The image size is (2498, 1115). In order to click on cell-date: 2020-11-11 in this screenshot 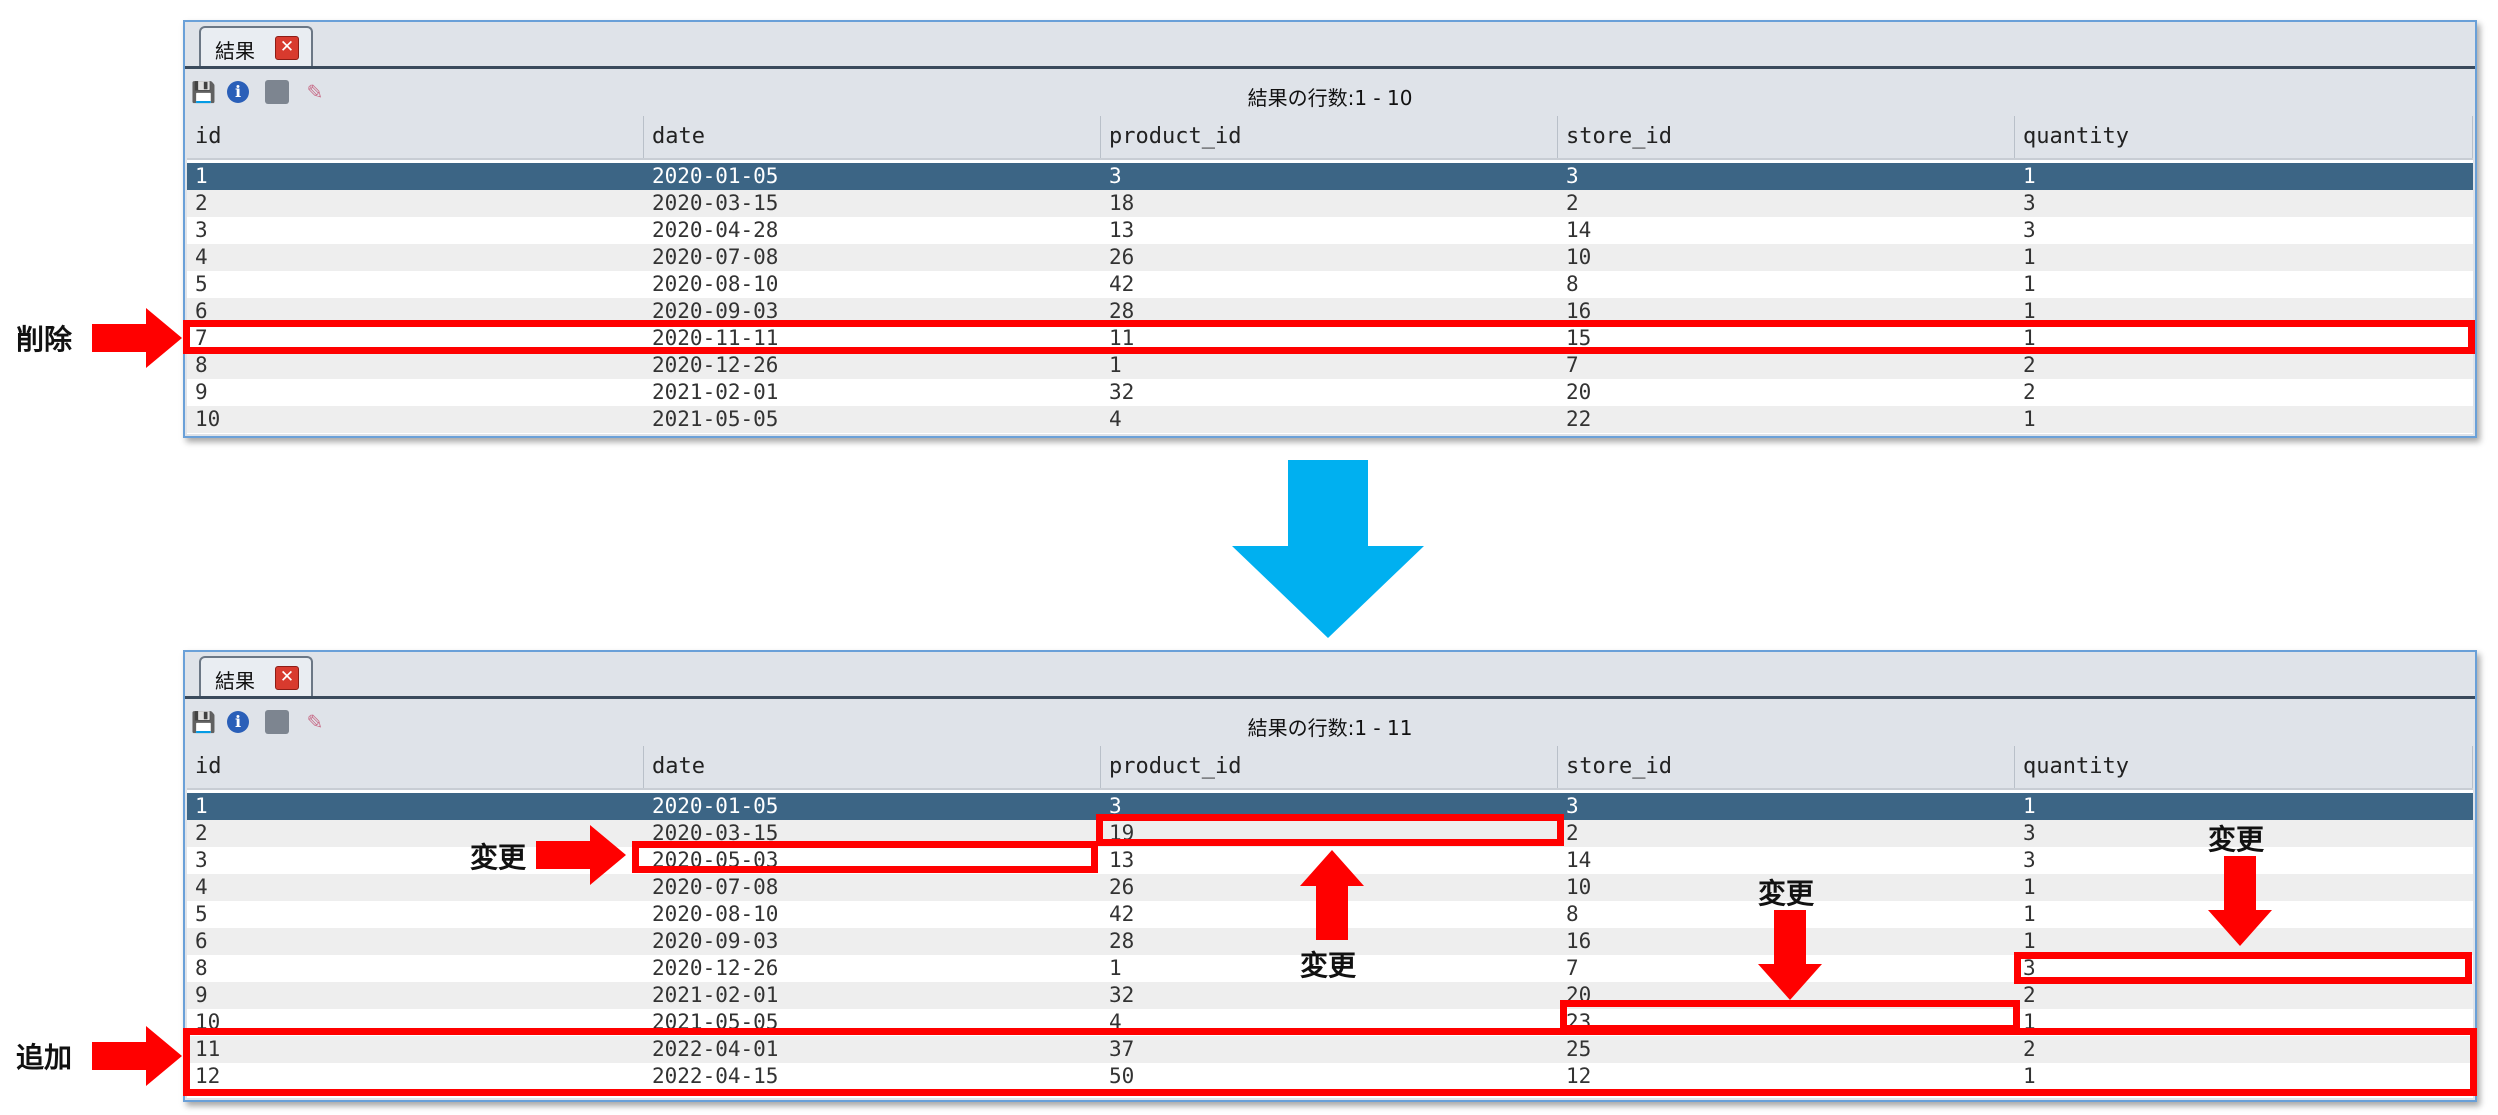, I will do `click(872, 338)`.